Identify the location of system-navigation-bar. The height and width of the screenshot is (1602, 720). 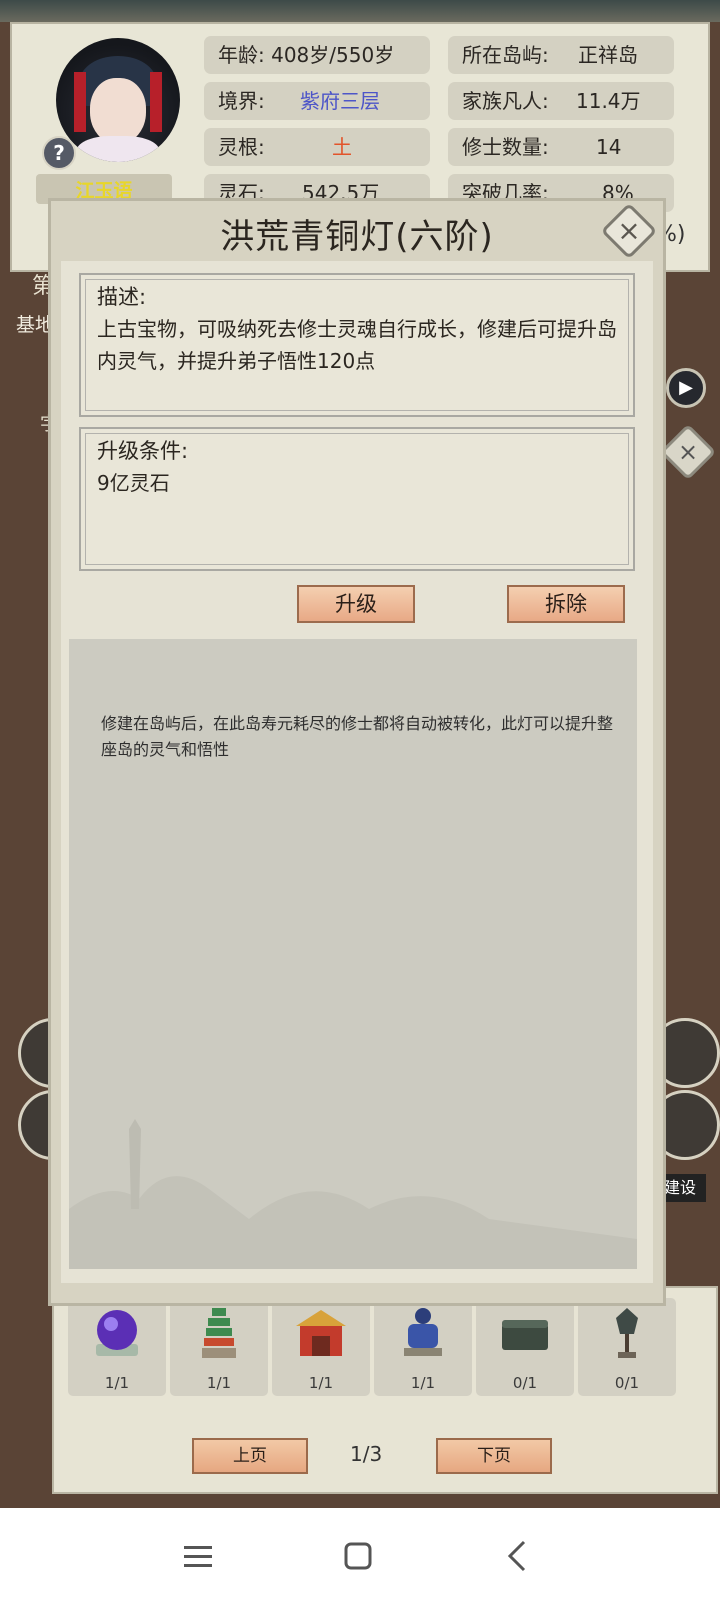
(360, 1555).